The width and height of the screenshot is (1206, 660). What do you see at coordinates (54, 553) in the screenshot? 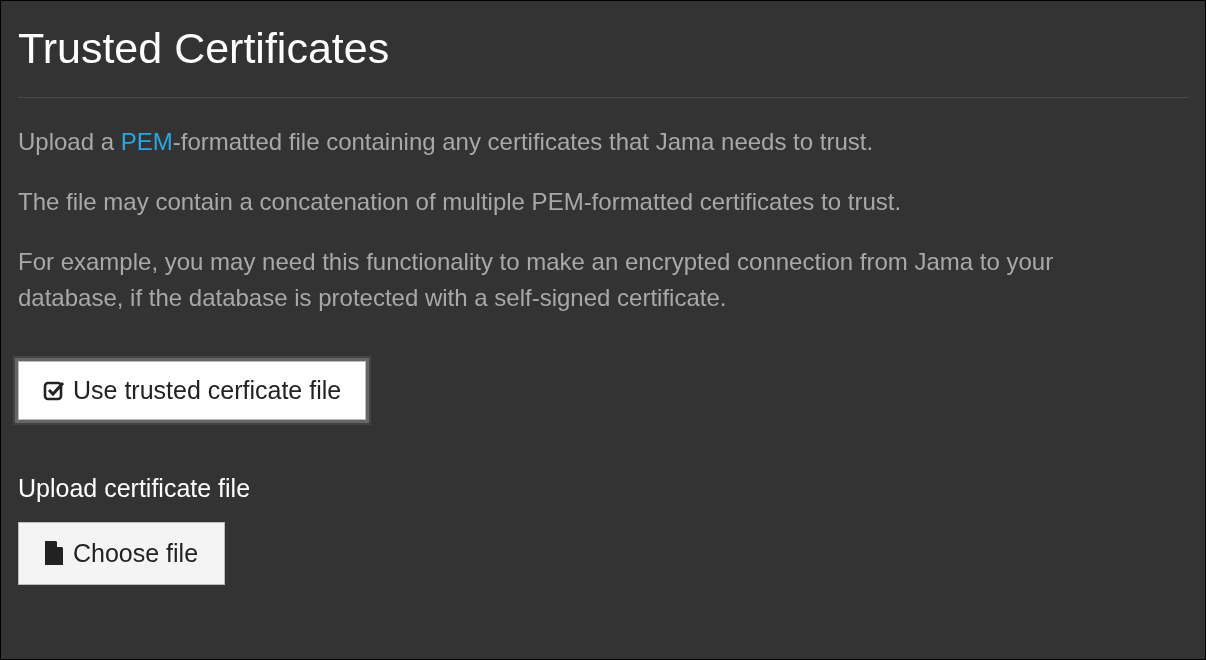
I see `file-icon` at bounding box center [54, 553].